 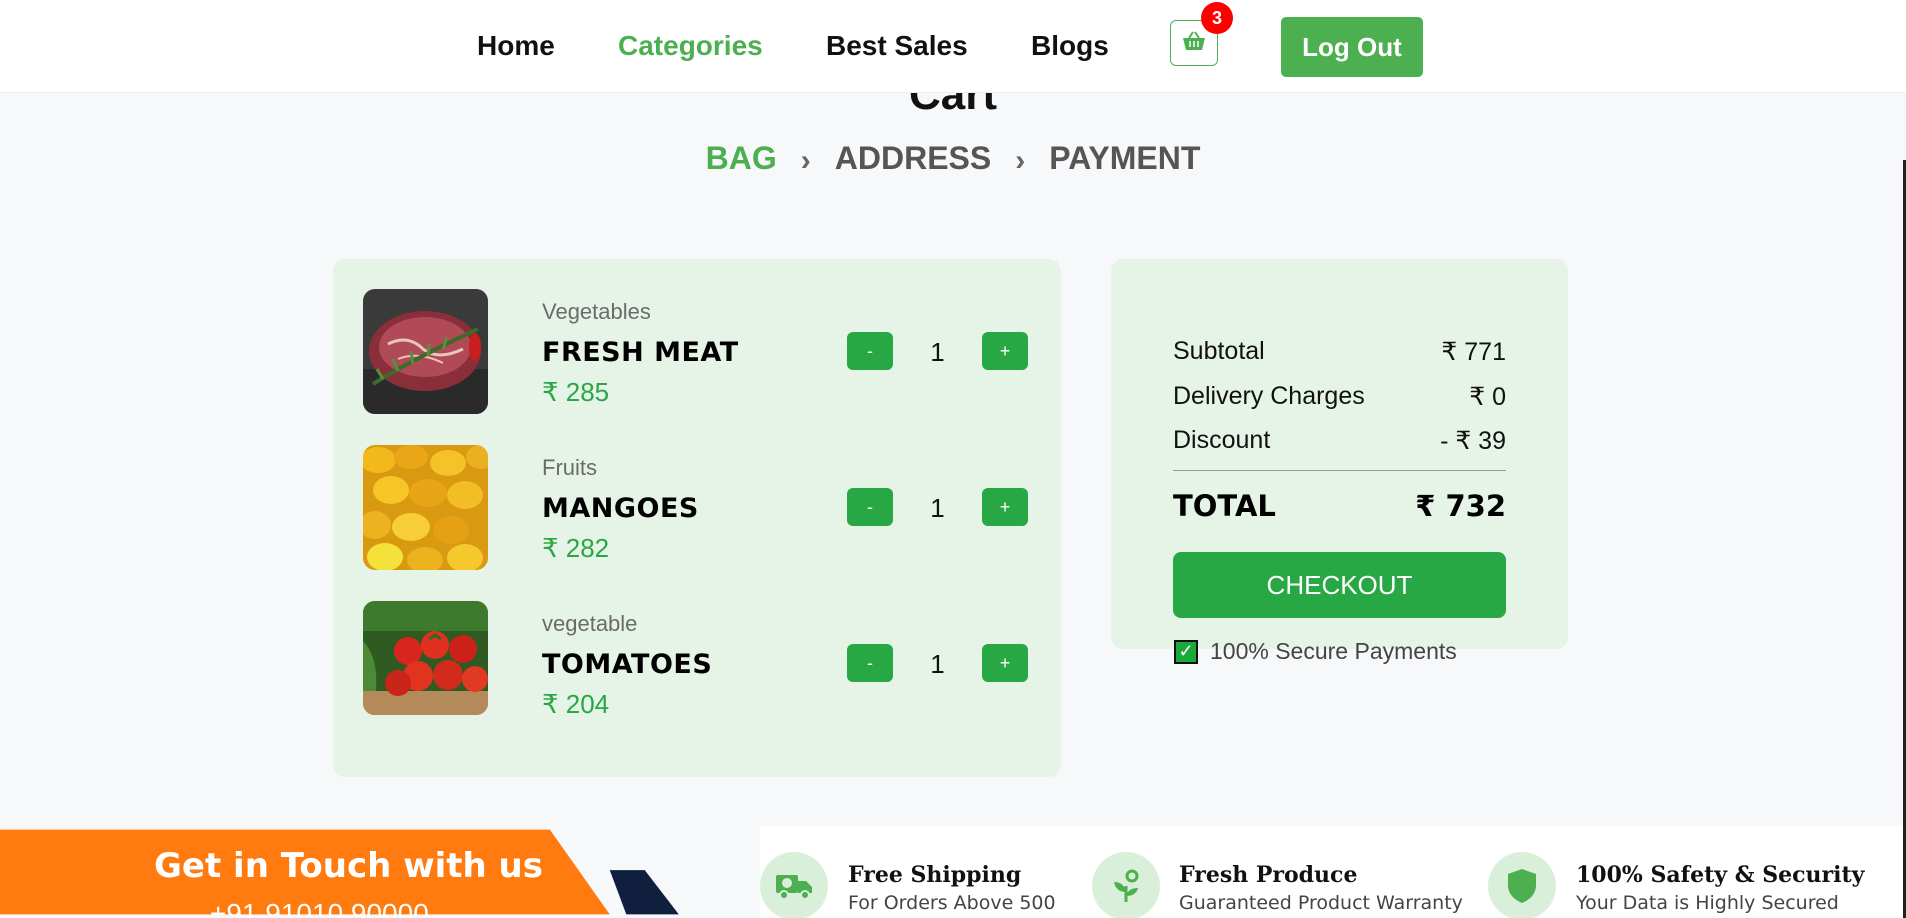 I want to click on cart-item: Fruits MANGOES ₹ 282 - 1 +, so click(x=703, y=508).